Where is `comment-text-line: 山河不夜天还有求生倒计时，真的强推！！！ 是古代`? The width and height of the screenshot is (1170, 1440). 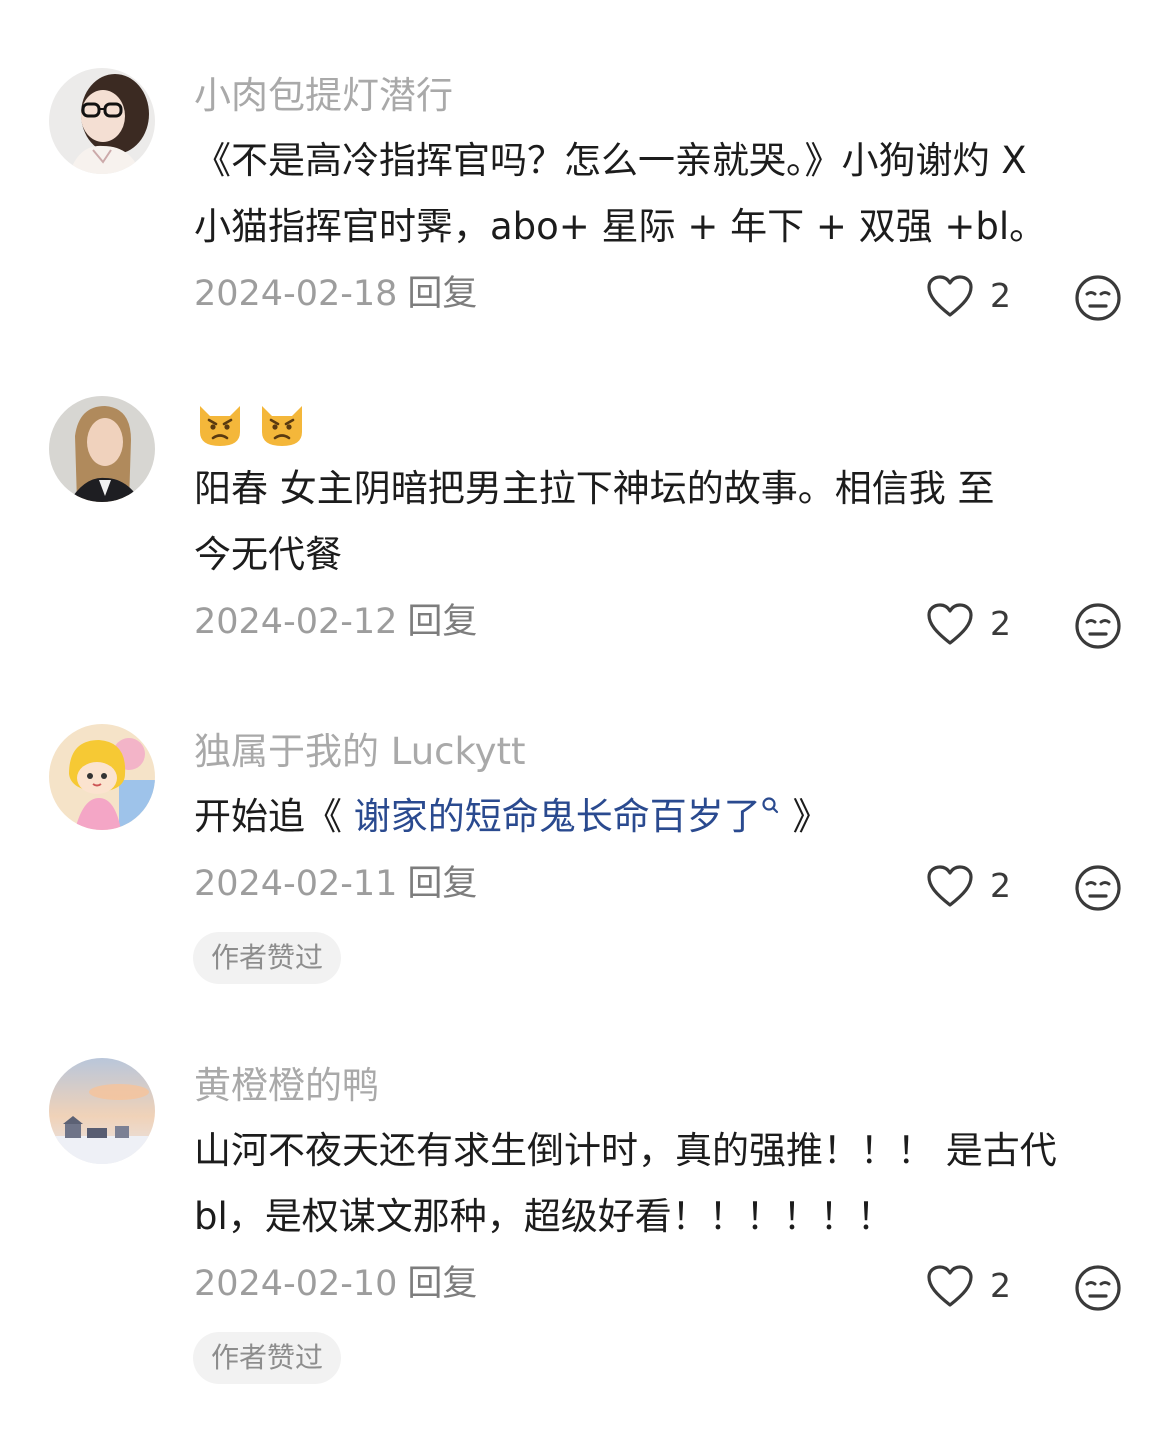 comment-text-line: 山河不夜天还有求生倒计时，真的强推！！！ 是古代 is located at coordinates (625, 1150).